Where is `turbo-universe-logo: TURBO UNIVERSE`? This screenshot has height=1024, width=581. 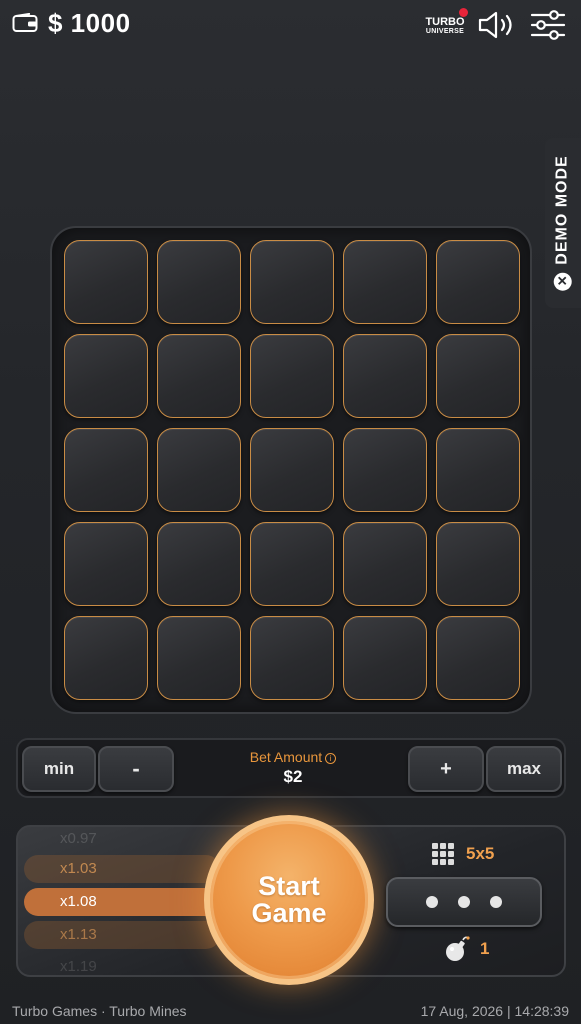
turbo-universe-logo: TURBO UNIVERSE is located at coordinates (445, 25).